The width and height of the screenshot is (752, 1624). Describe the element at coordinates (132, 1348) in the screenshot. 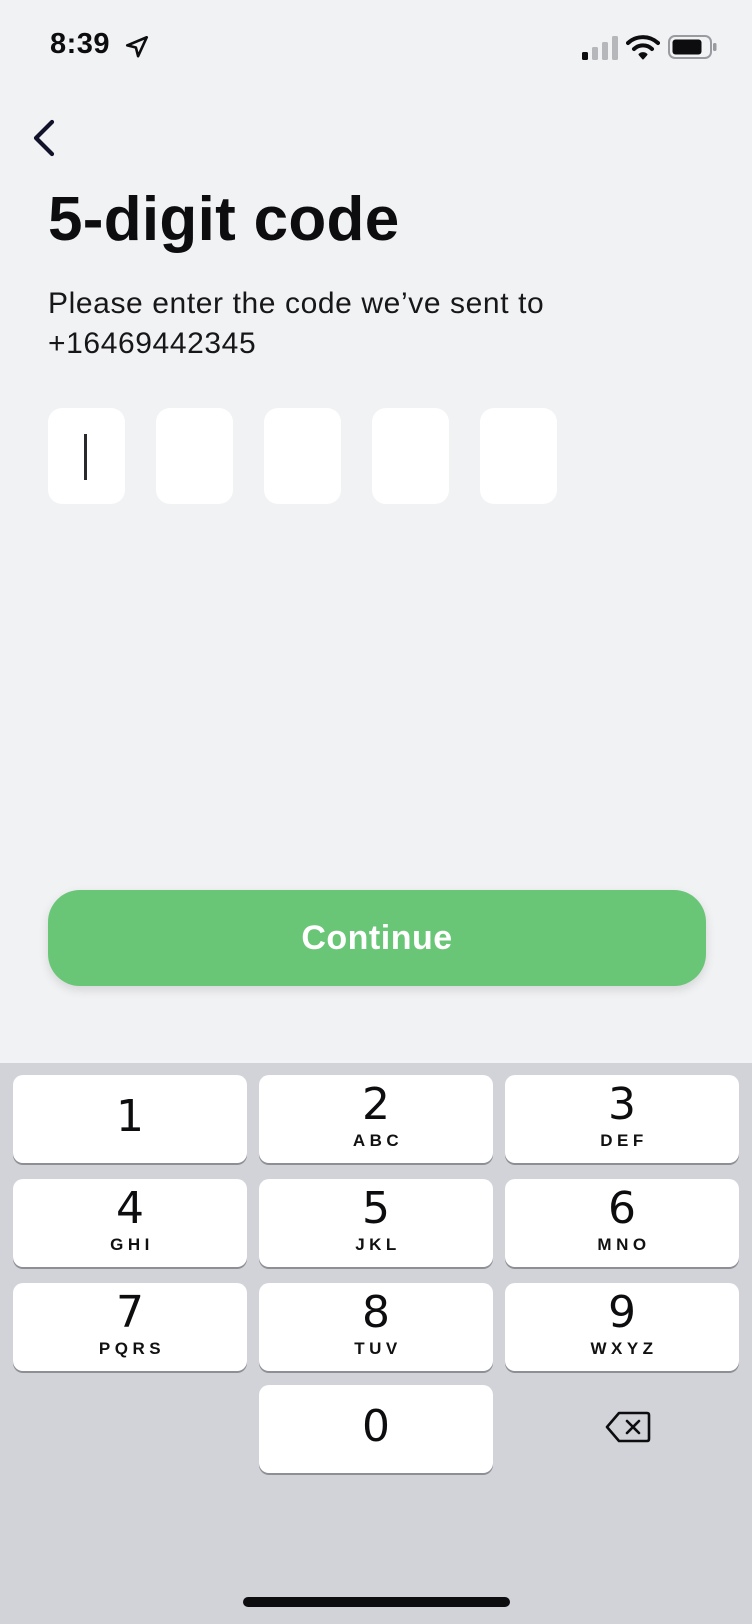

I see `key-letters: PQRS` at that location.